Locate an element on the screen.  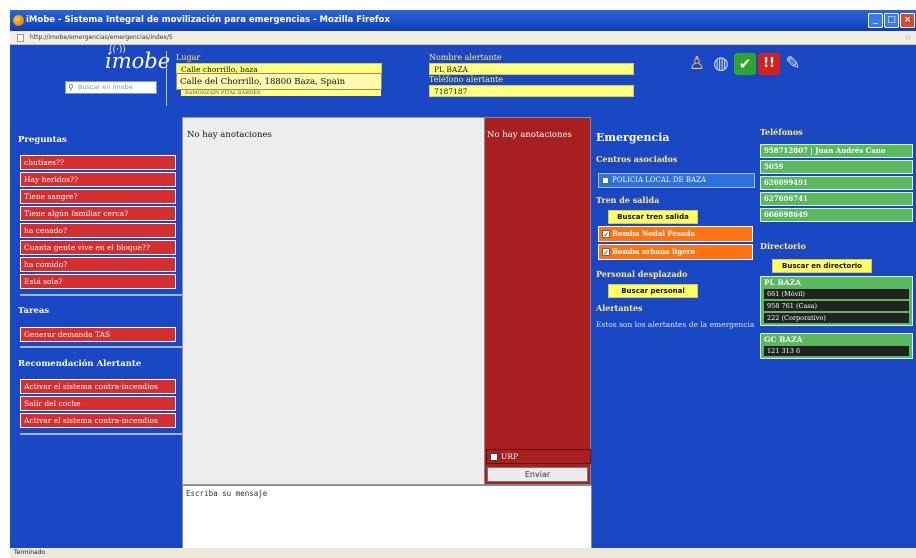
check-icon: ✔ is located at coordinates (745, 64).